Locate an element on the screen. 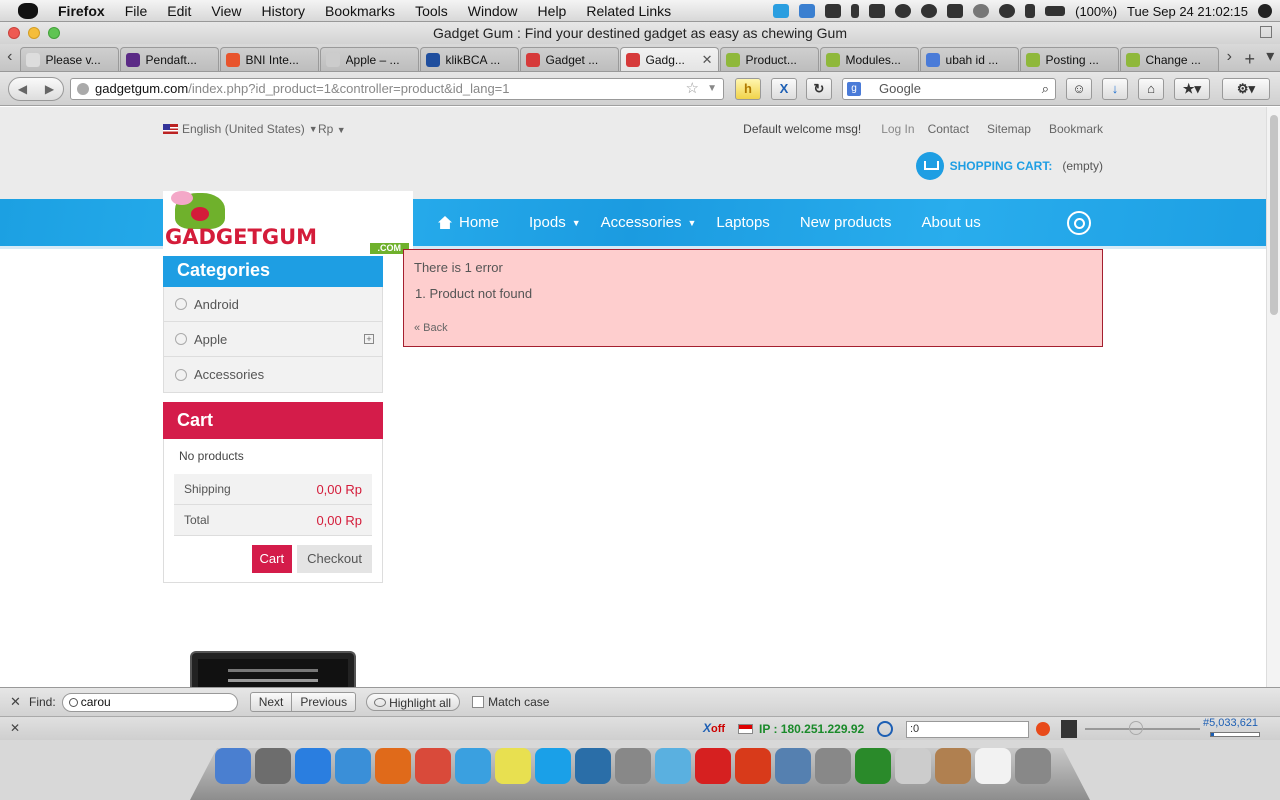 This screenshot has width=1280, height=800. sitemap-link: Sitemap is located at coordinates (1009, 129).